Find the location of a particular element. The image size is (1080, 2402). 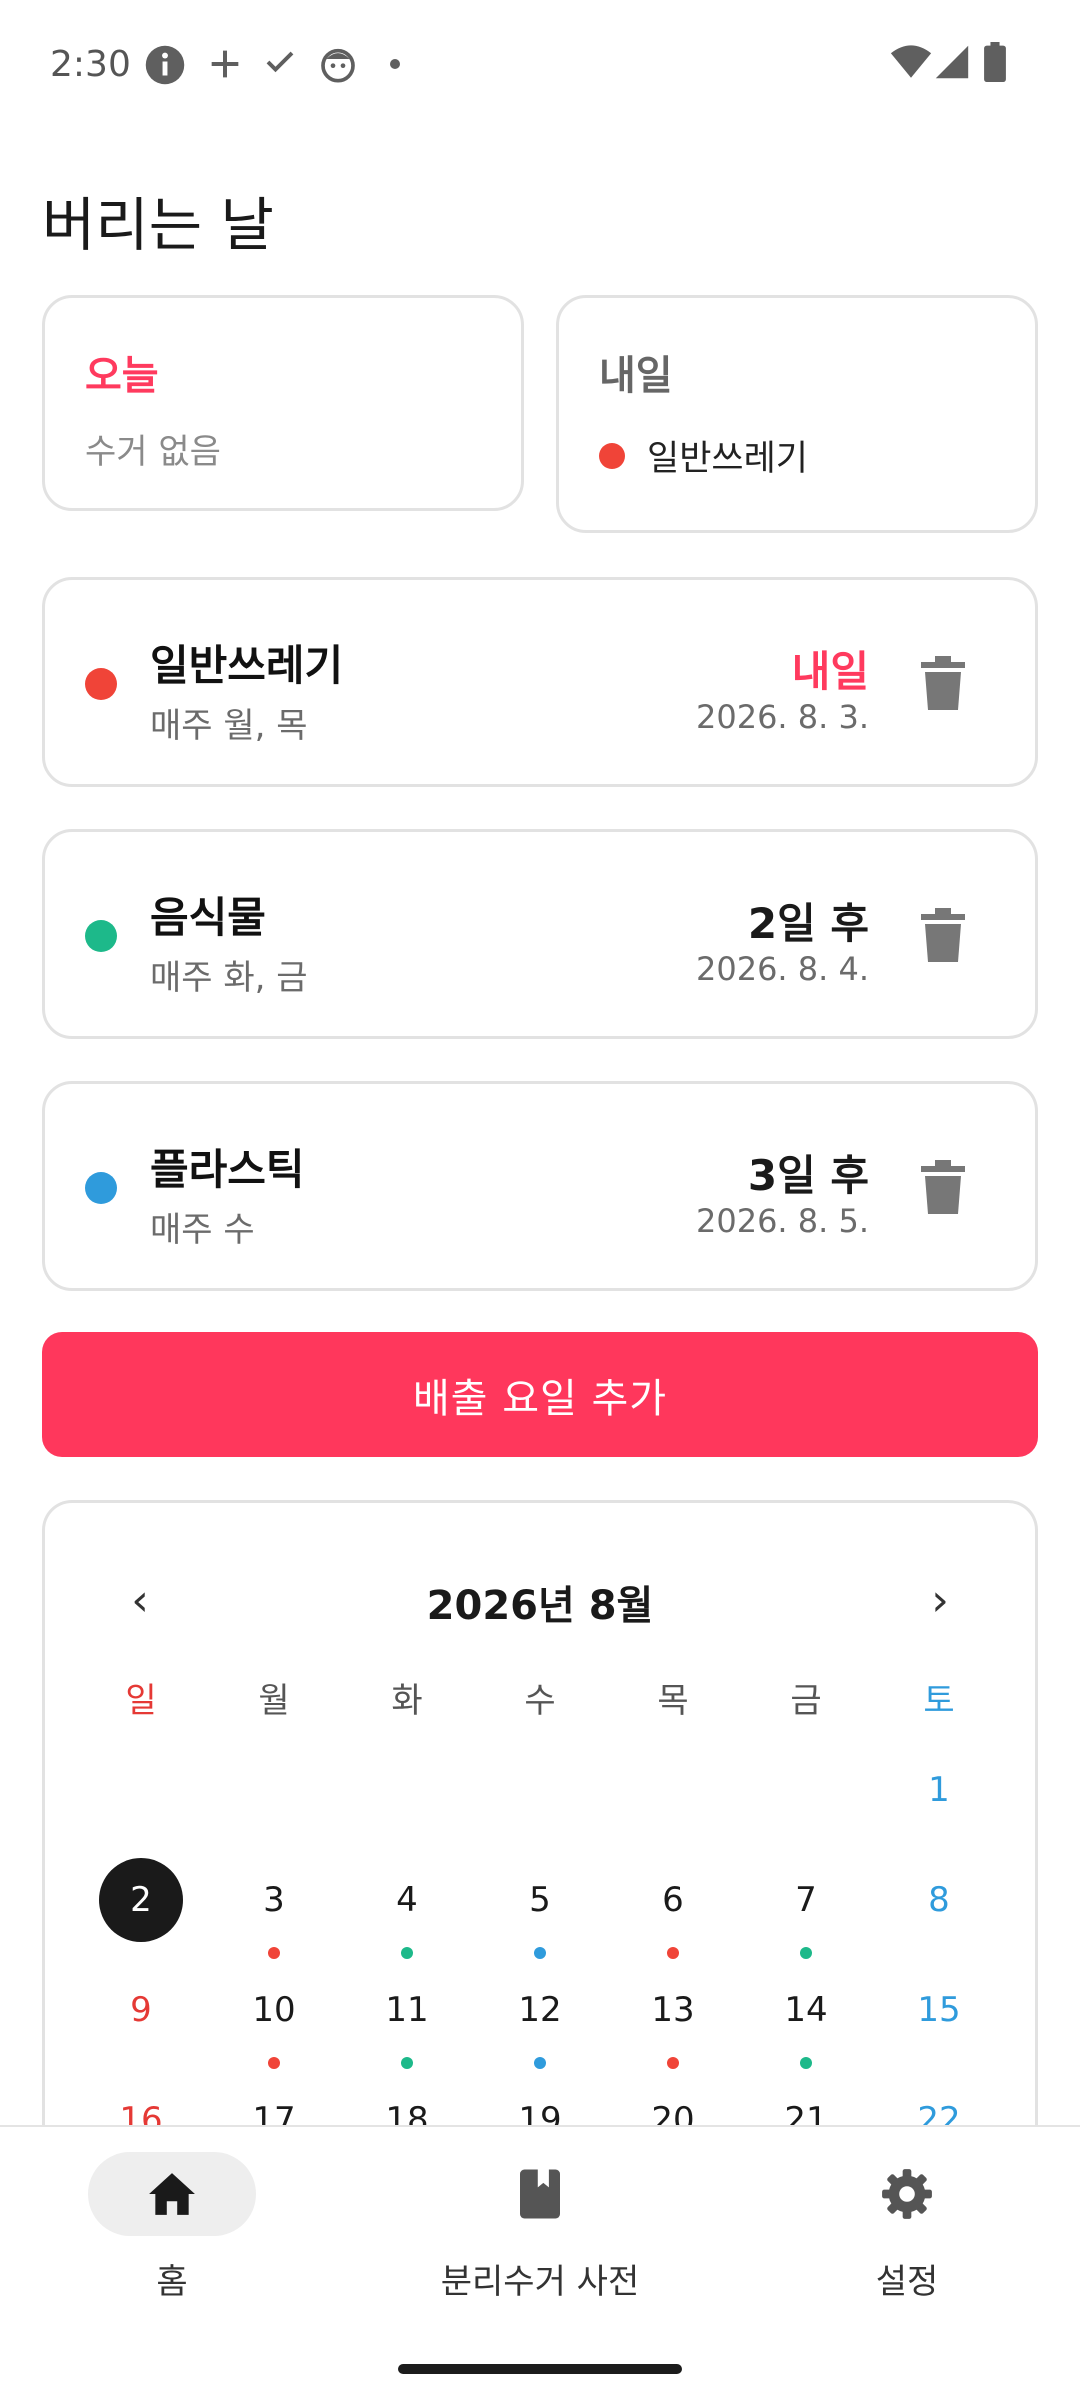

status-bar: 2:30 is located at coordinates (540, 65).